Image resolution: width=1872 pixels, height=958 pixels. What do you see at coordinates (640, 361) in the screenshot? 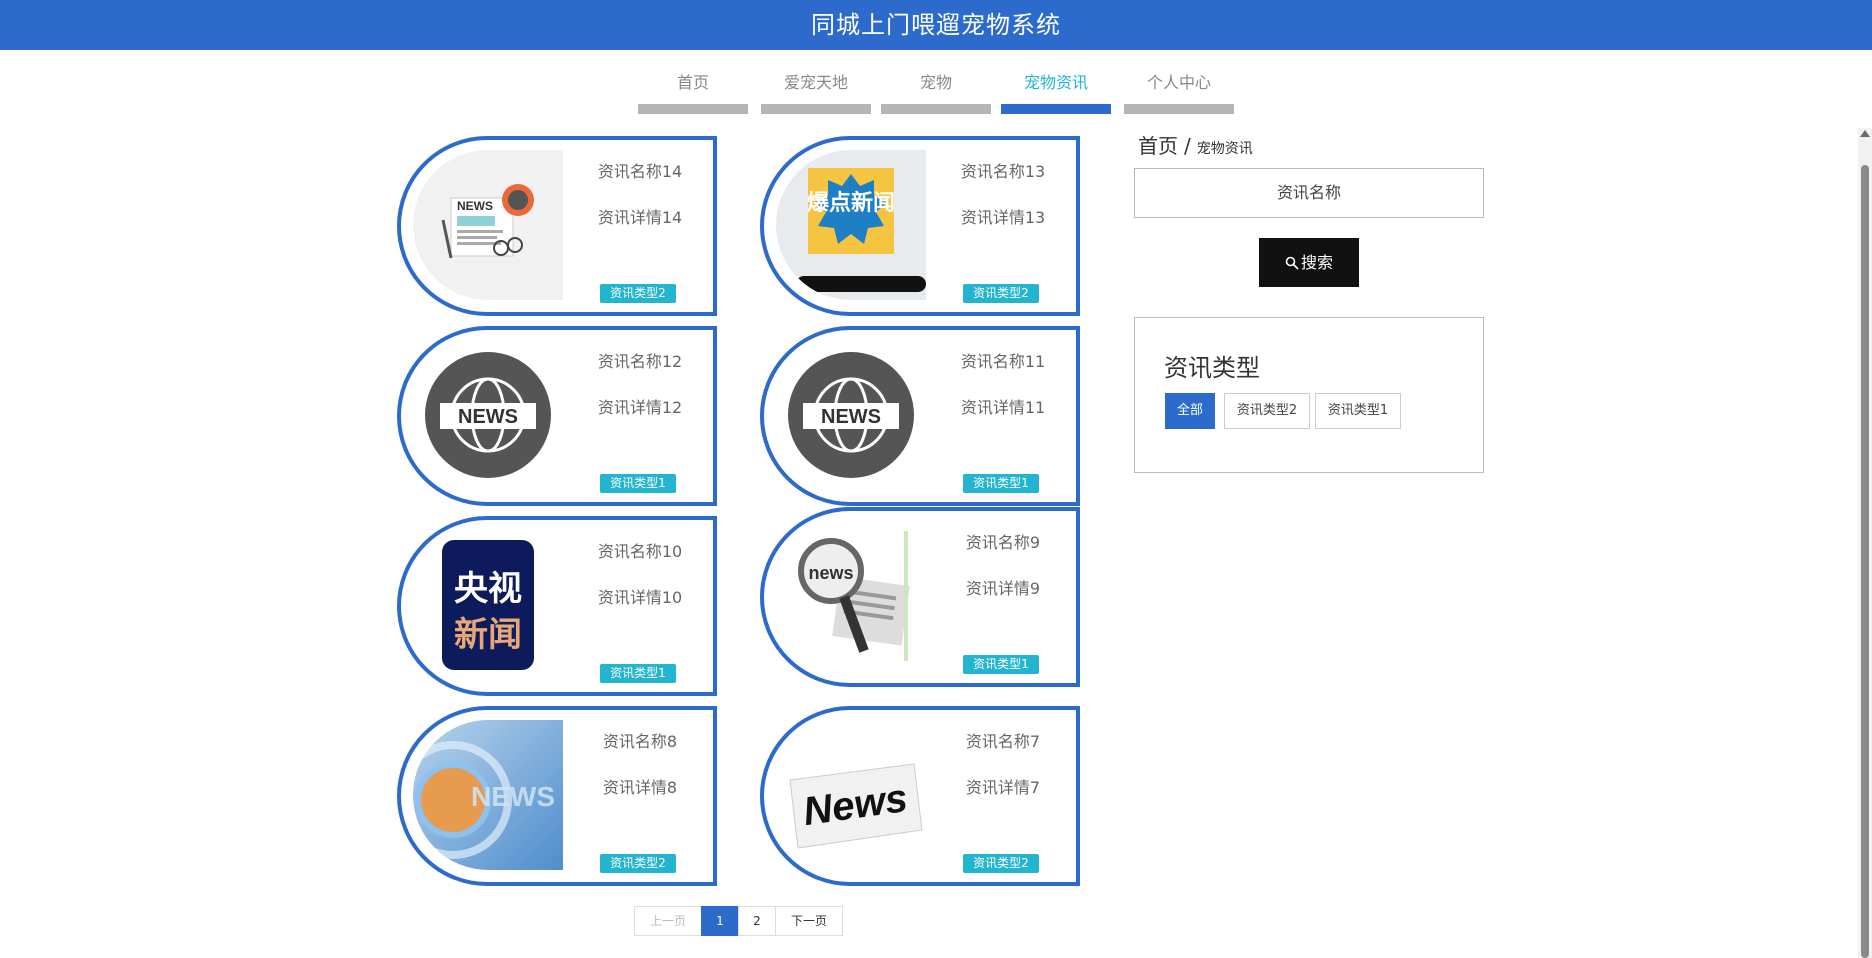
I see `news-name: 资讯名称12` at bounding box center [640, 361].